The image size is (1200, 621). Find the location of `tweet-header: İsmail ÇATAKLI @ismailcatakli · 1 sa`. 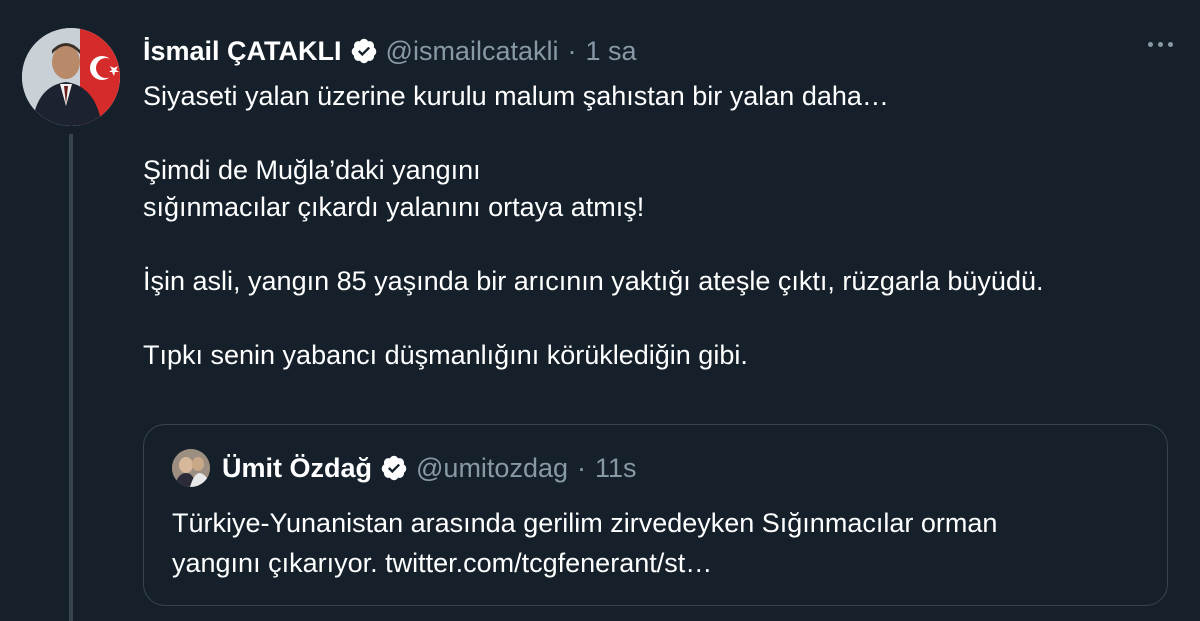

tweet-header: İsmail ÇATAKLI @ismailcatakli · 1 sa is located at coordinates (658, 51).